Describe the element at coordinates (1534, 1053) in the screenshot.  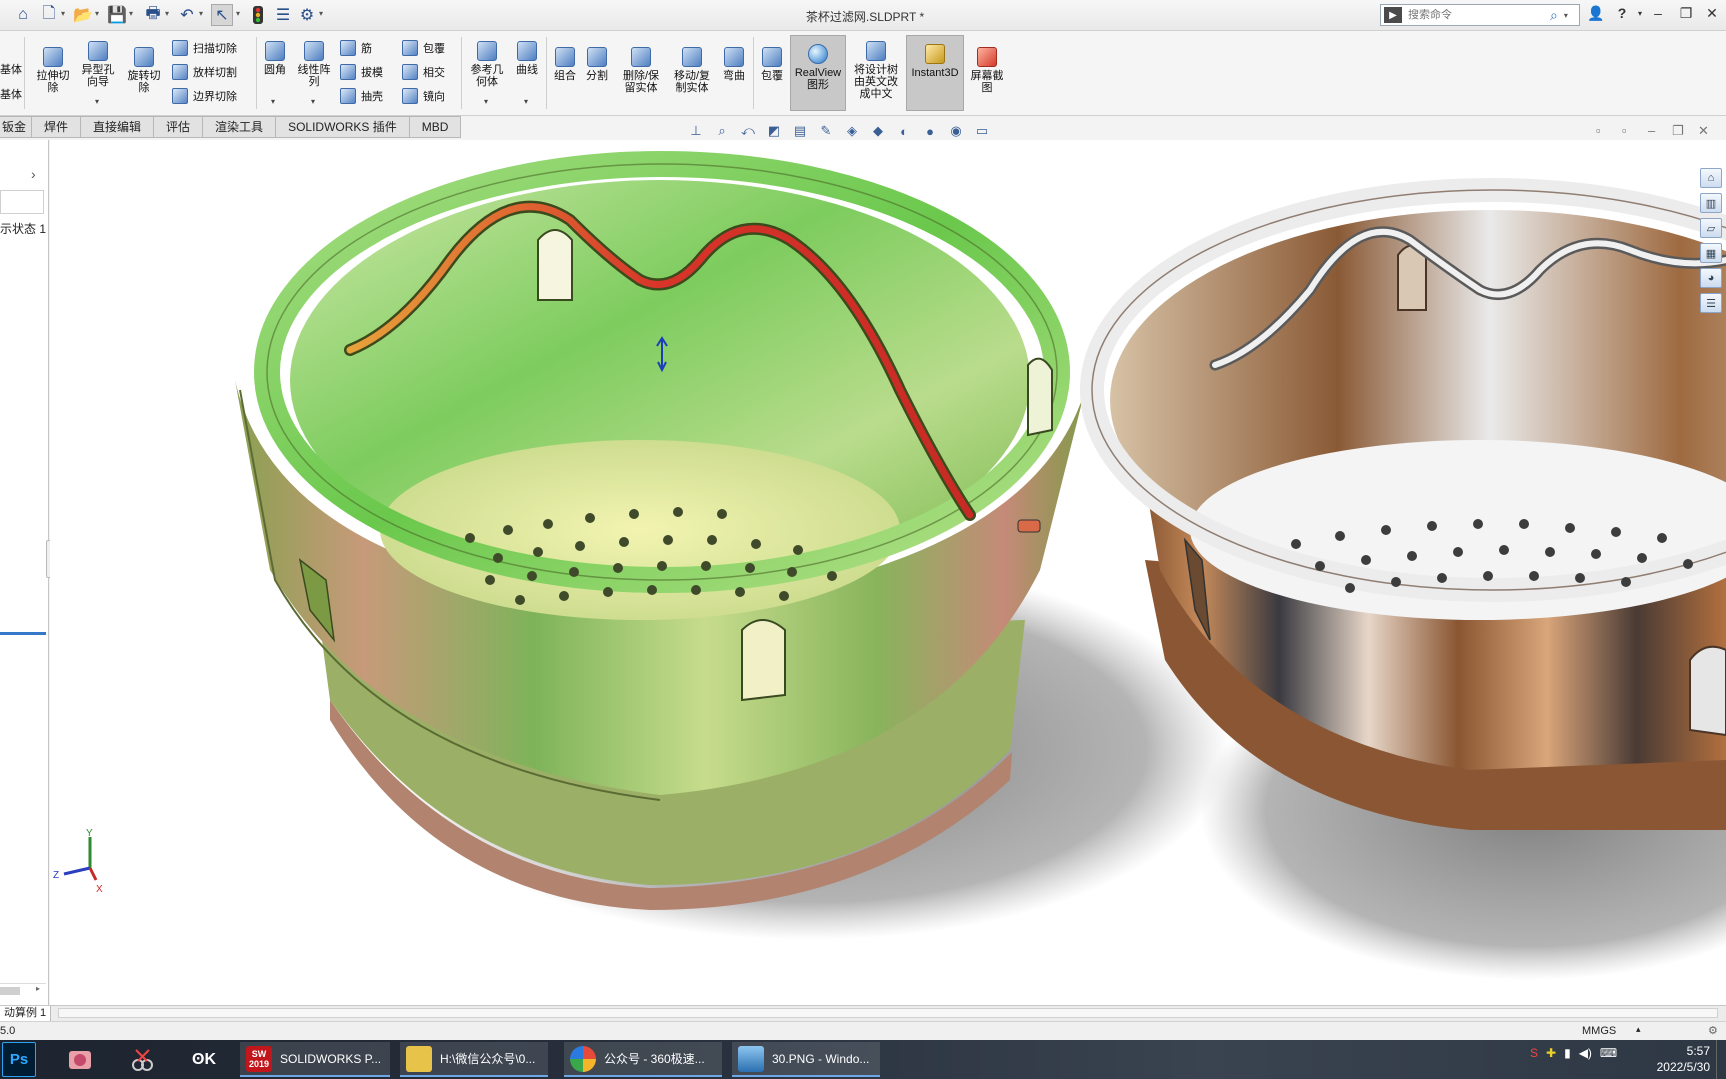
I see `input-method-icon: S` at that location.